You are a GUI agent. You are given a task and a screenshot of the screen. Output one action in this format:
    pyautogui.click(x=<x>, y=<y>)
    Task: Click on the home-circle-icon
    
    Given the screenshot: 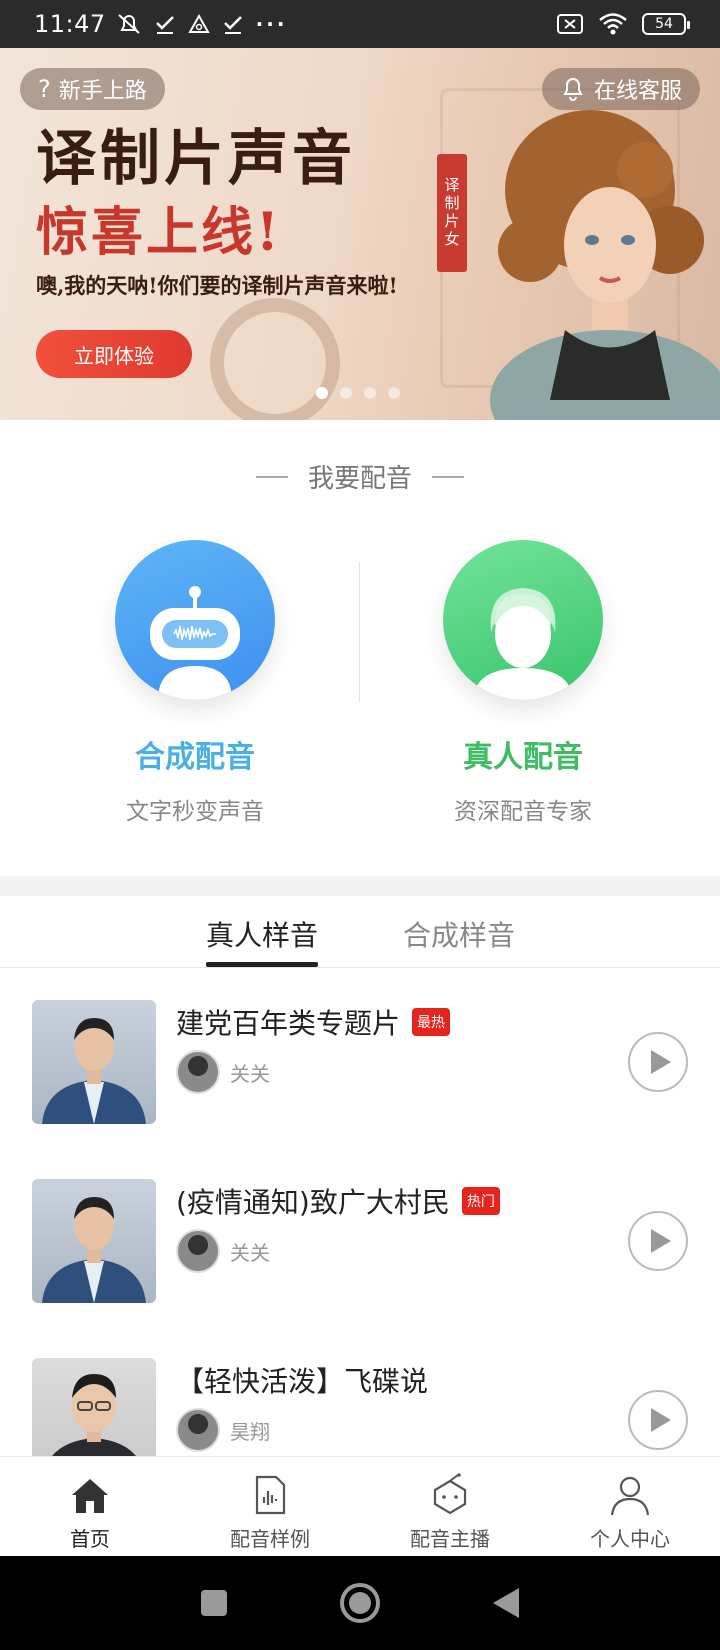 What is the action you would take?
    pyautogui.click(x=360, y=1603)
    